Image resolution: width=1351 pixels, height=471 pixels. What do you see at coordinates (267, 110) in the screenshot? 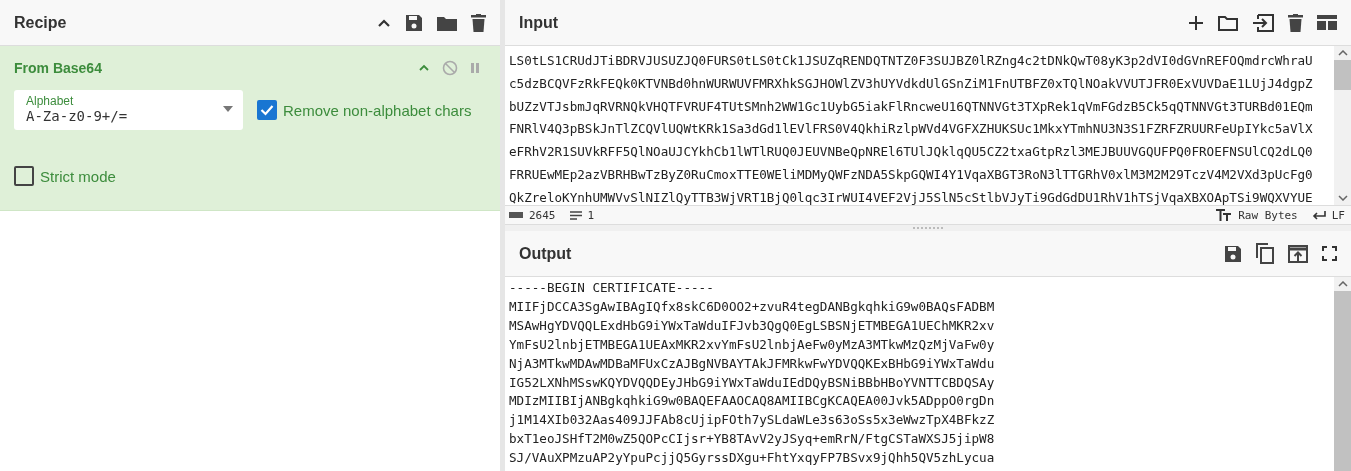
I see `checkmark-icon` at bounding box center [267, 110].